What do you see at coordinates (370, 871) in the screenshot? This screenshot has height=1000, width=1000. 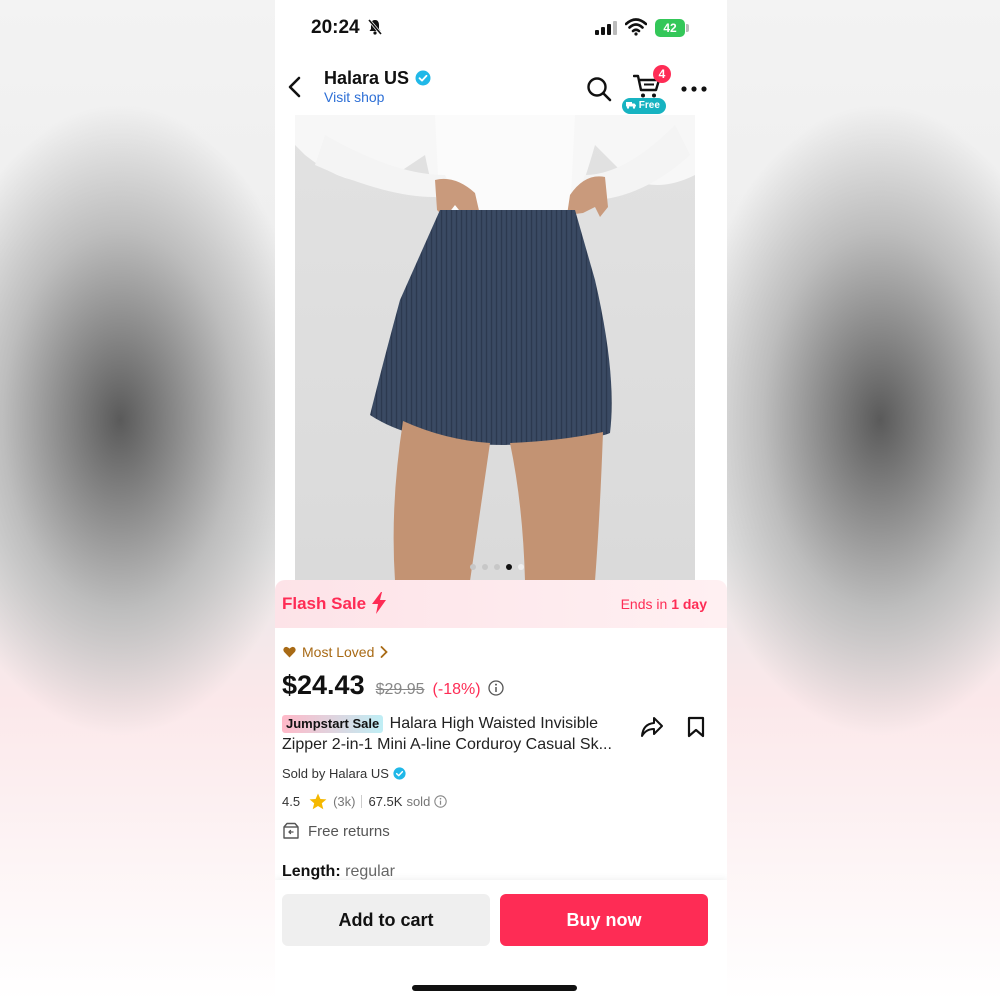 I see `length-value: regular` at bounding box center [370, 871].